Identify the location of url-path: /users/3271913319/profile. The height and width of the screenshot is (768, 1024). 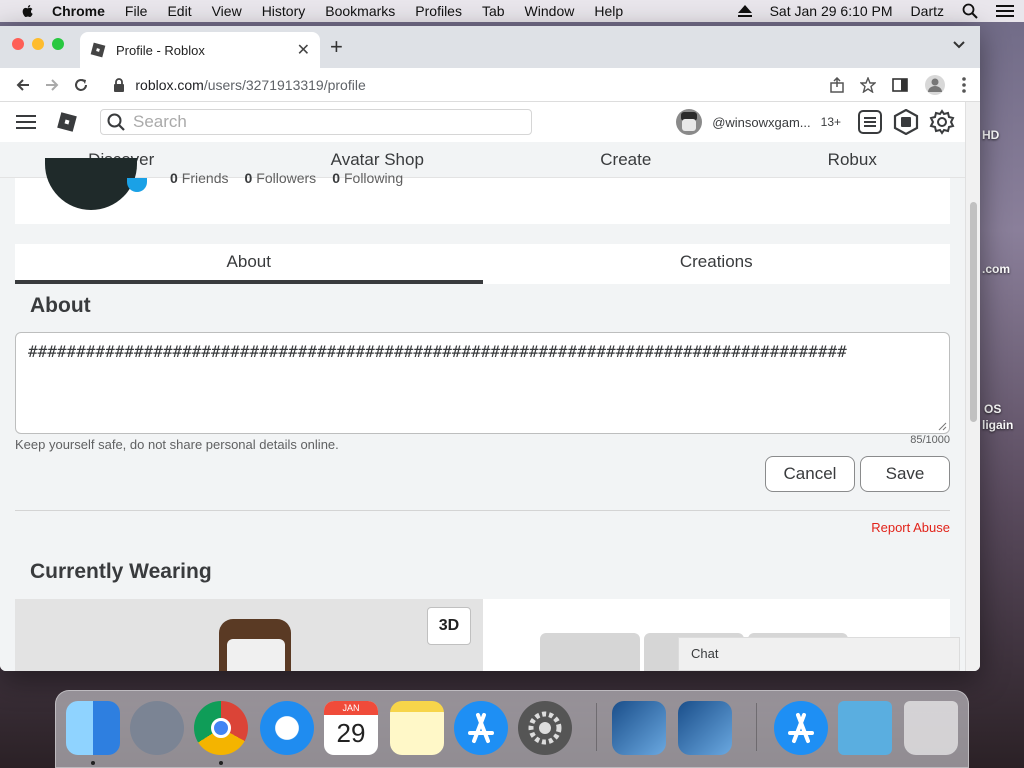
(284, 84).